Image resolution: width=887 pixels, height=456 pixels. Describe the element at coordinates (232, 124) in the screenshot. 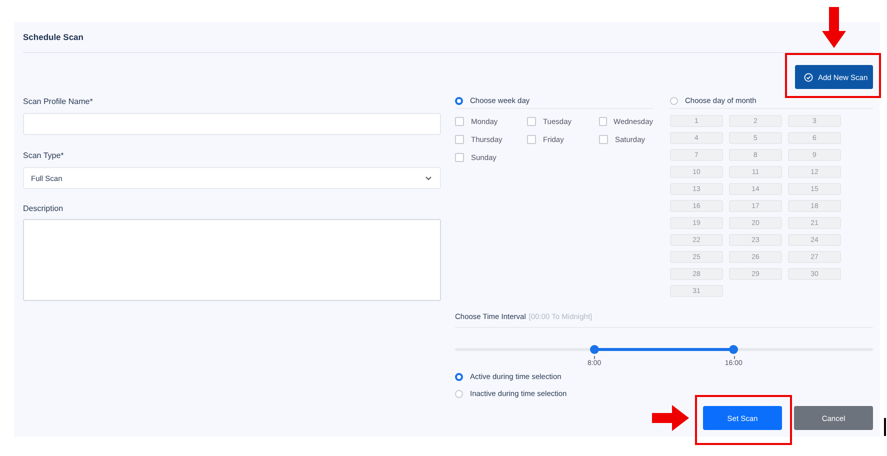

I see `text-input-field` at that location.